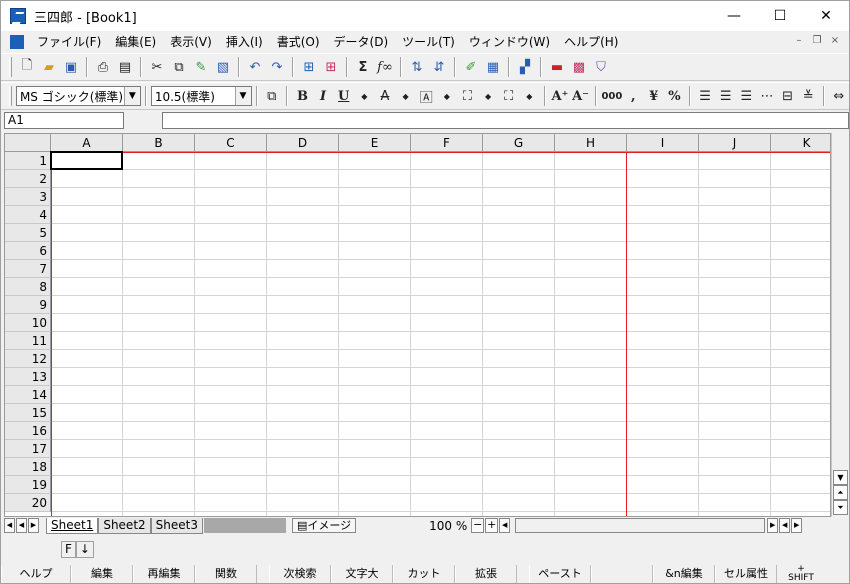 Image resolution: width=850 pixels, height=584 pixels. Describe the element at coordinates (277, 67) in the screenshot. I see `redo-icon: ↷` at that location.